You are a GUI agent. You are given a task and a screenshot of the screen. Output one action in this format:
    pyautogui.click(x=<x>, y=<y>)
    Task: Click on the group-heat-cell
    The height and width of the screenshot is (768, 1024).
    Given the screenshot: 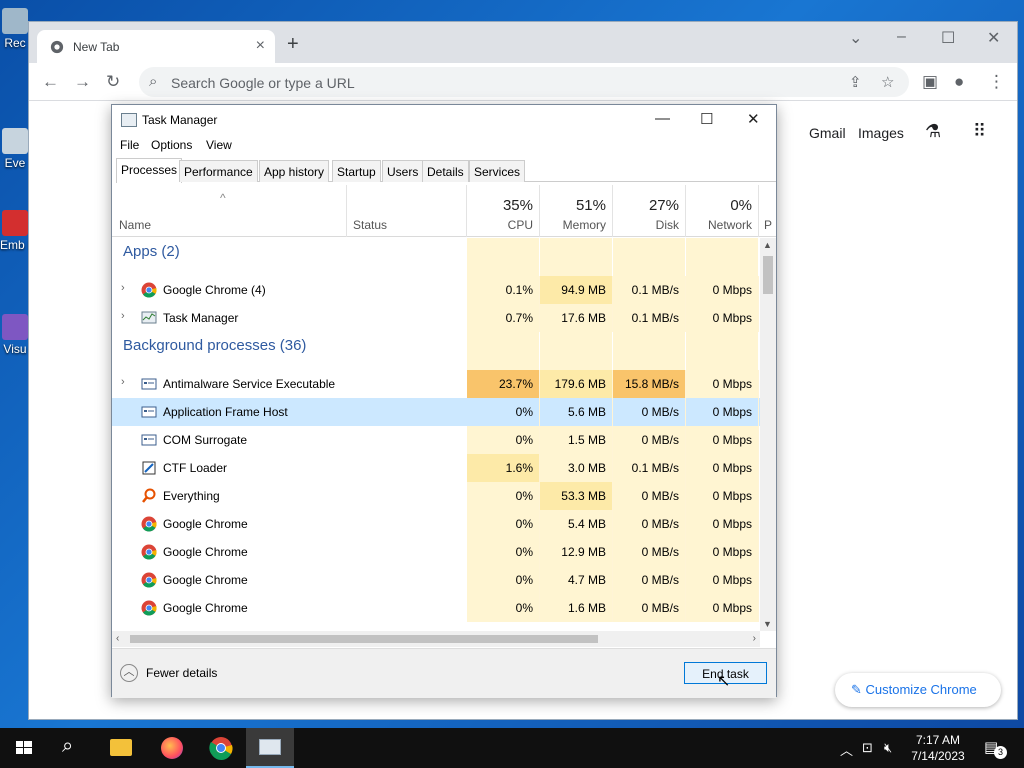 What is the action you would take?
    pyautogui.click(x=503, y=351)
    